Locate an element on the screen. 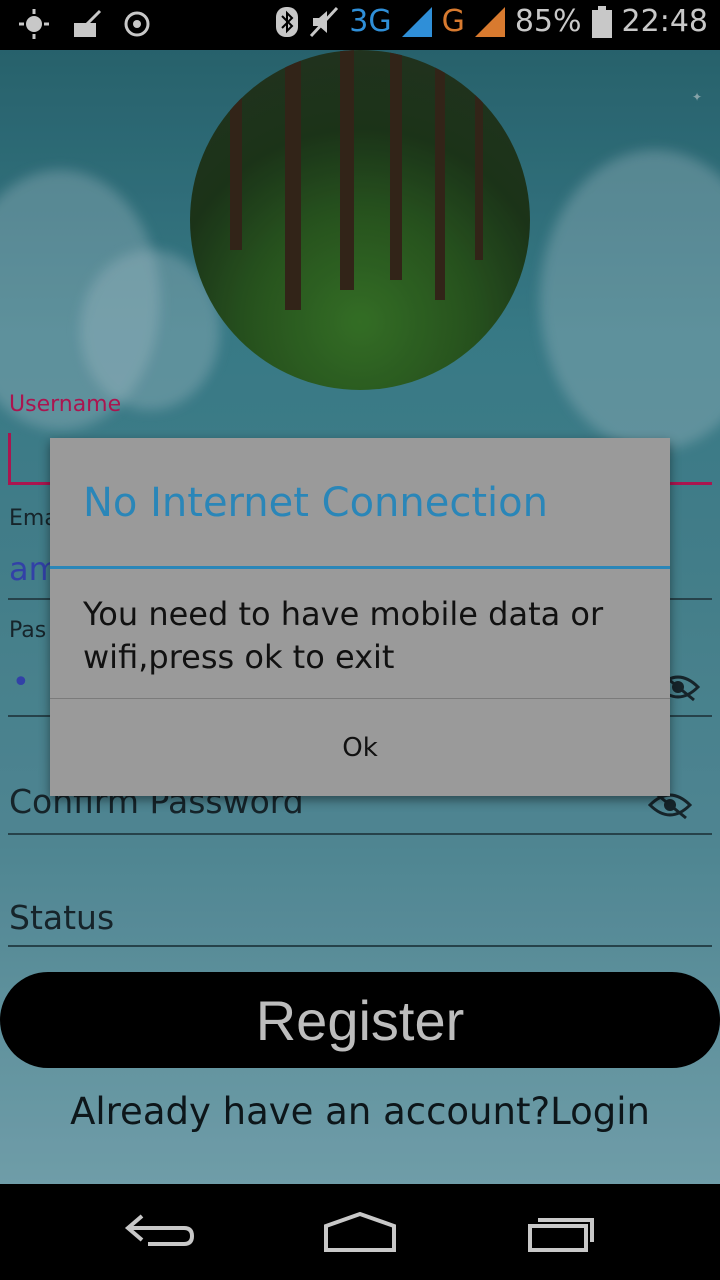 The width and height of the screenshot is (720, 1280). record-icon is located at coordinates (137, 24).